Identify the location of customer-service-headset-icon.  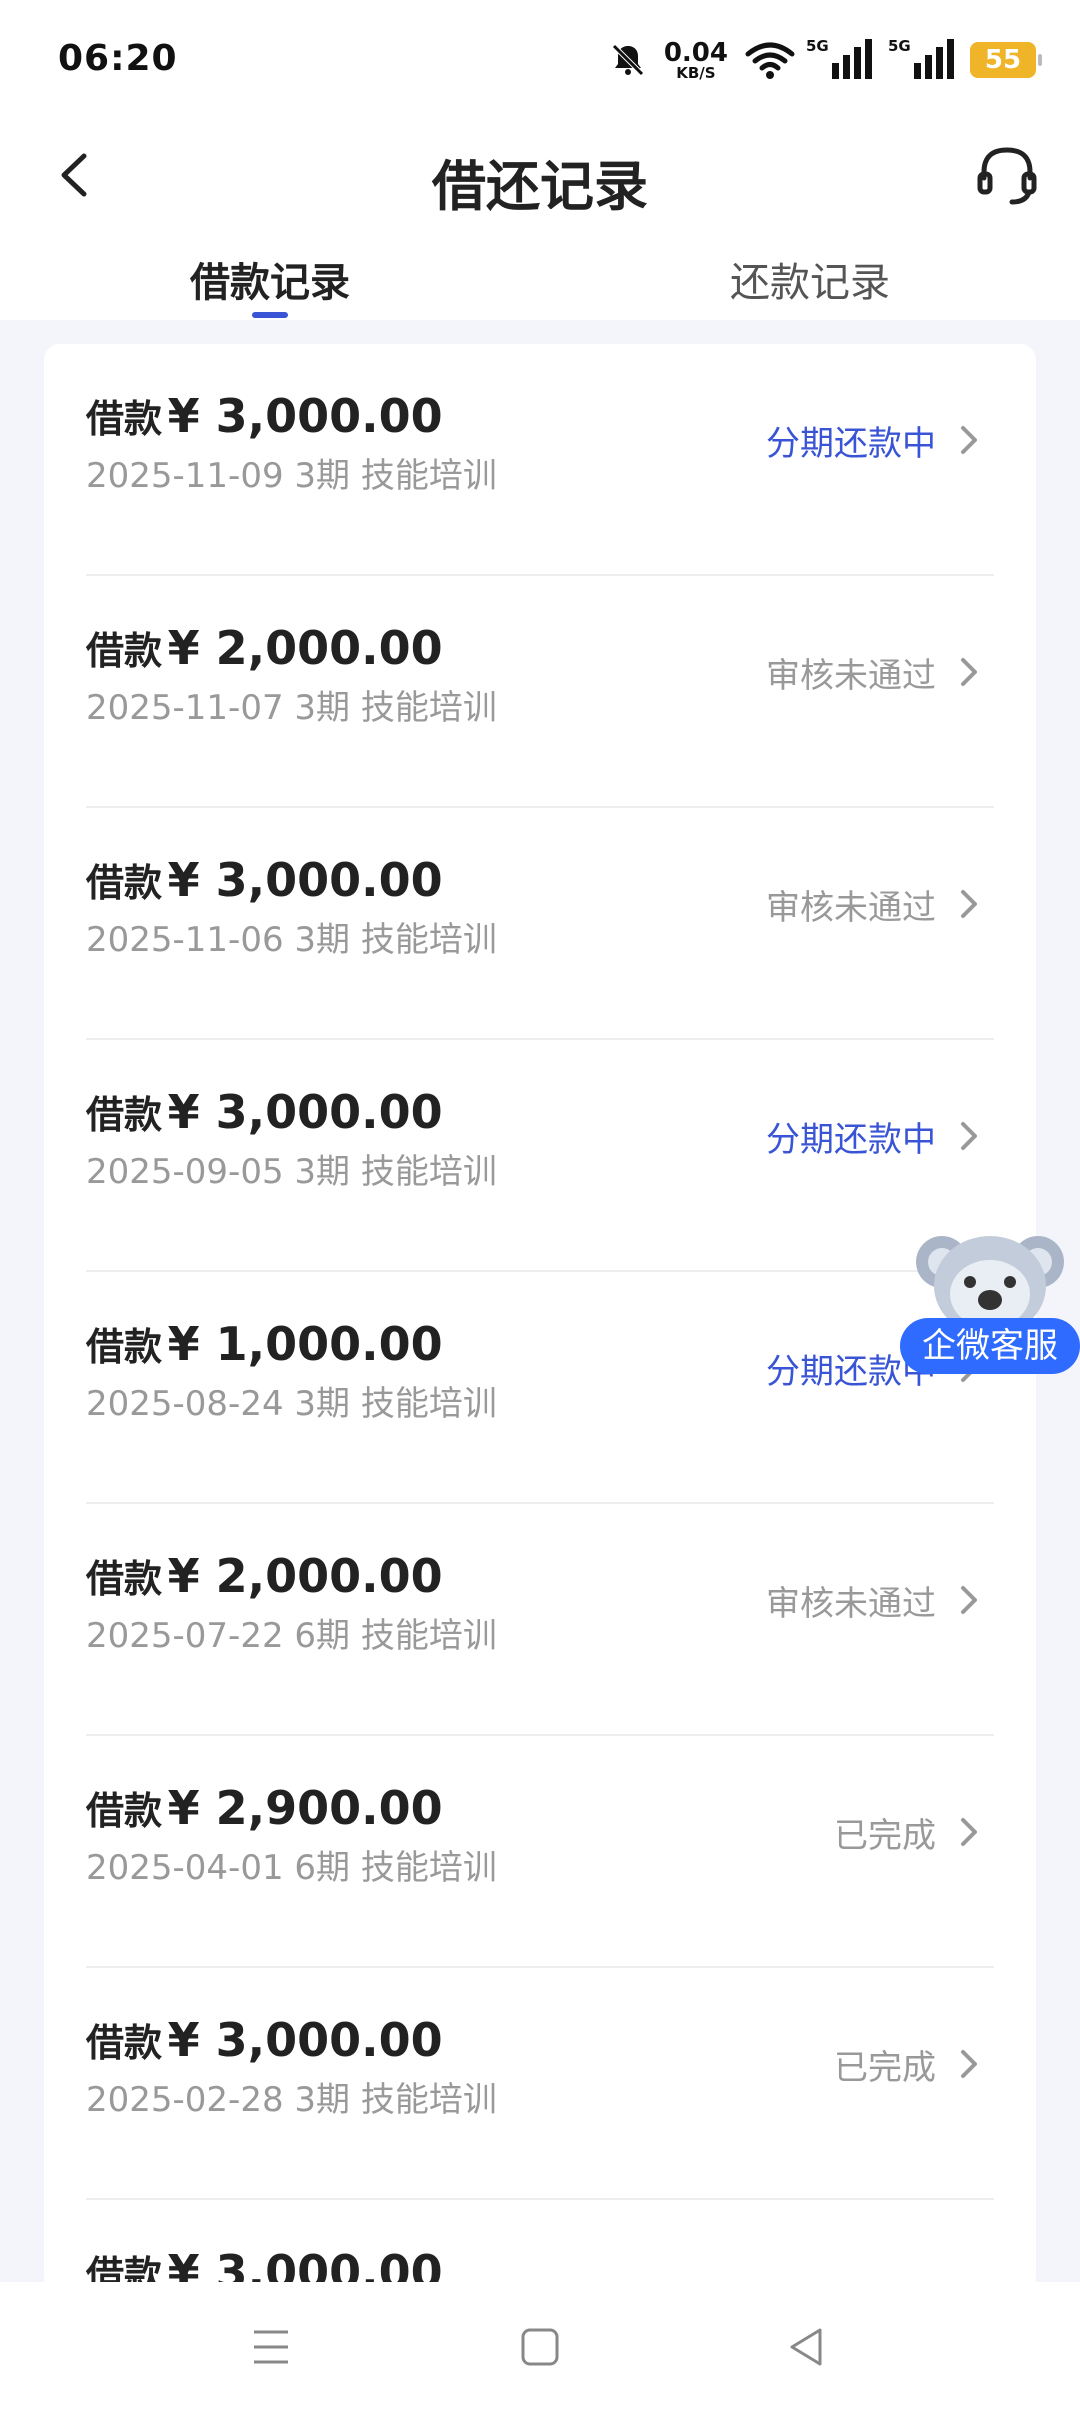
(1007, 175).